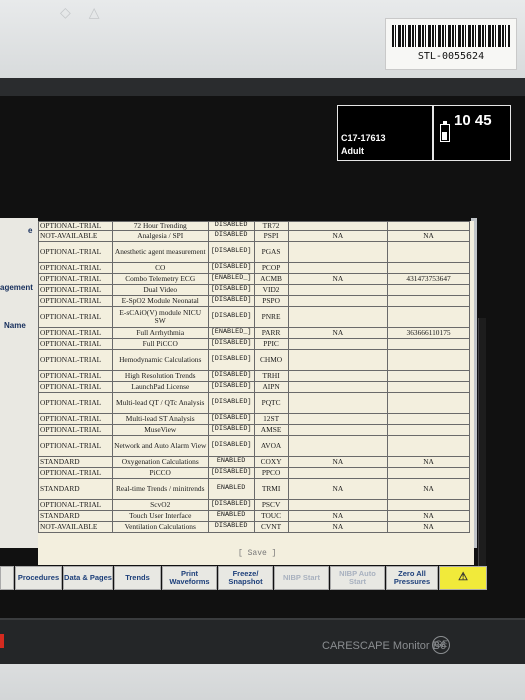 This screenshot has height=700, width=525. I want to click on license-code: PPCO, so click(271, 472).